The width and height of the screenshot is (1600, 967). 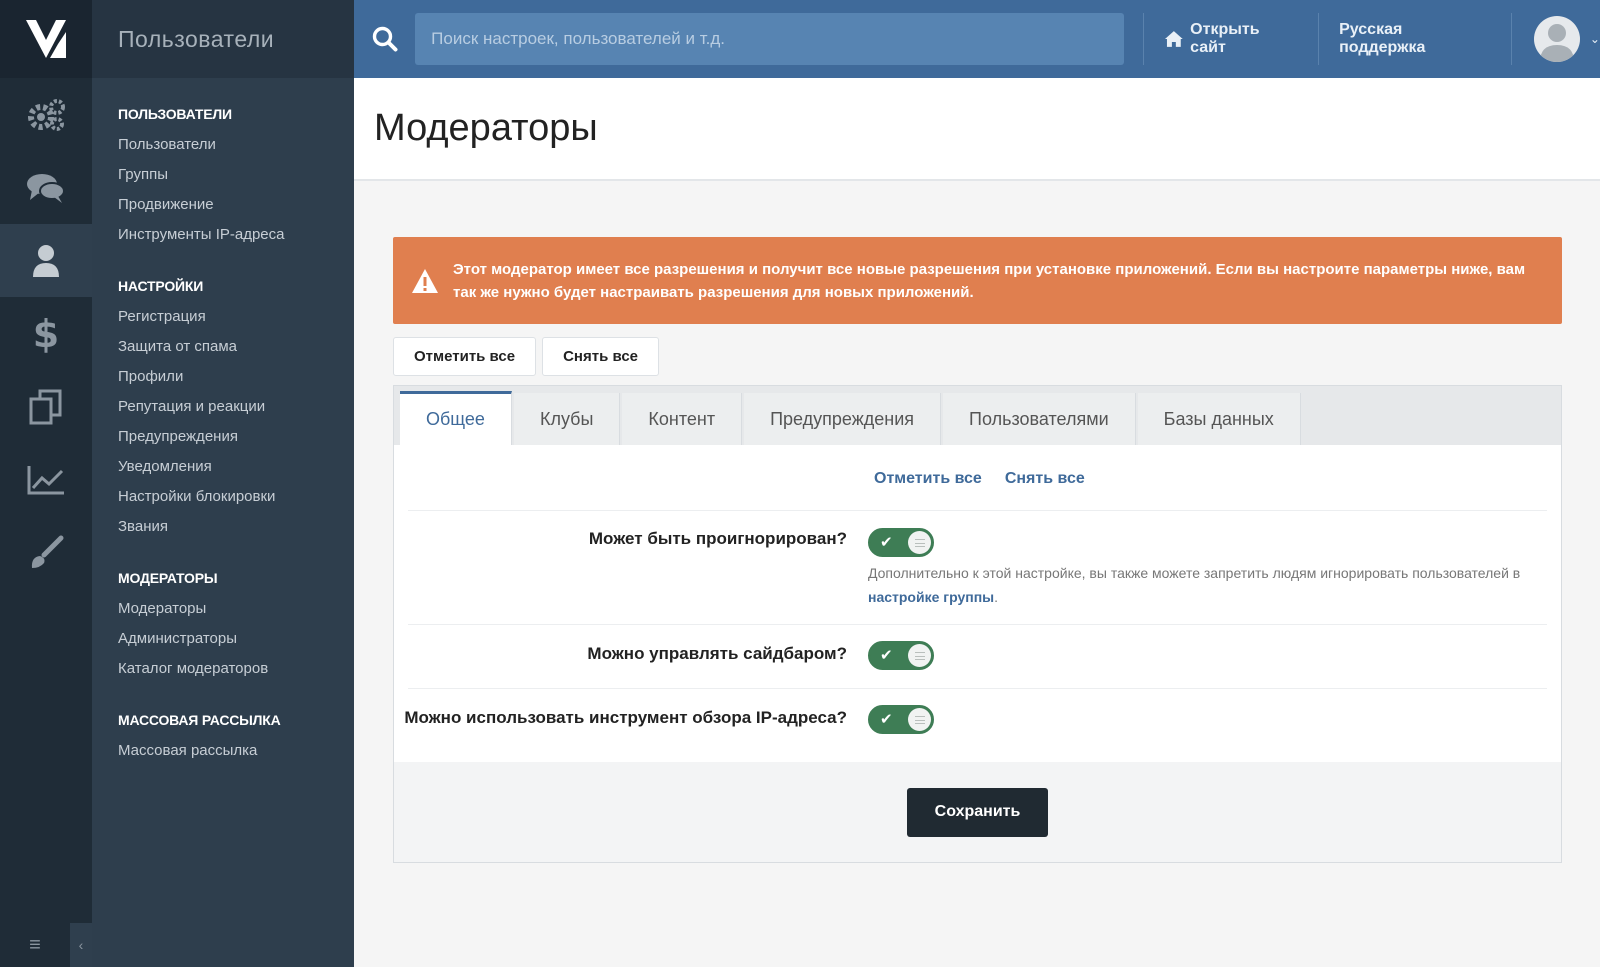 I want to click on collapse-icon: ‹, so click(x=81, y=945).